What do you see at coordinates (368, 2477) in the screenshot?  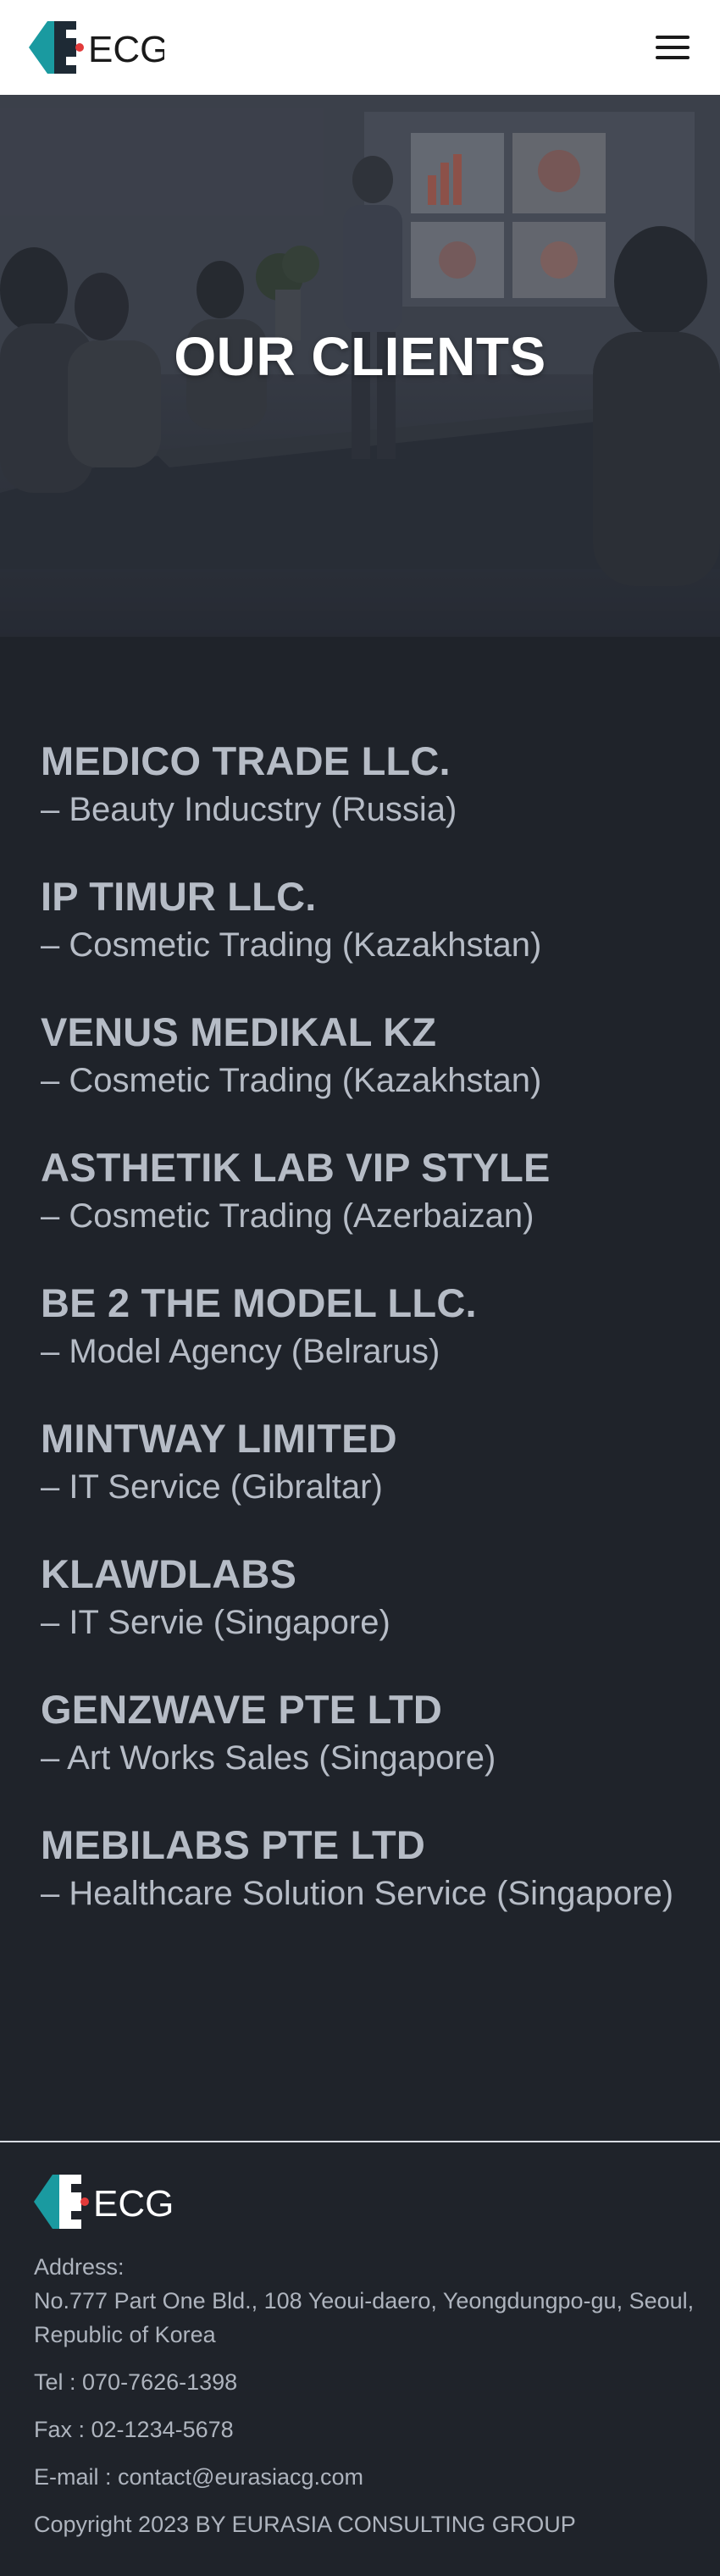 I see `email-link: E-mail : contact@eurasiacg.com` at bounding box center [368, 2477].